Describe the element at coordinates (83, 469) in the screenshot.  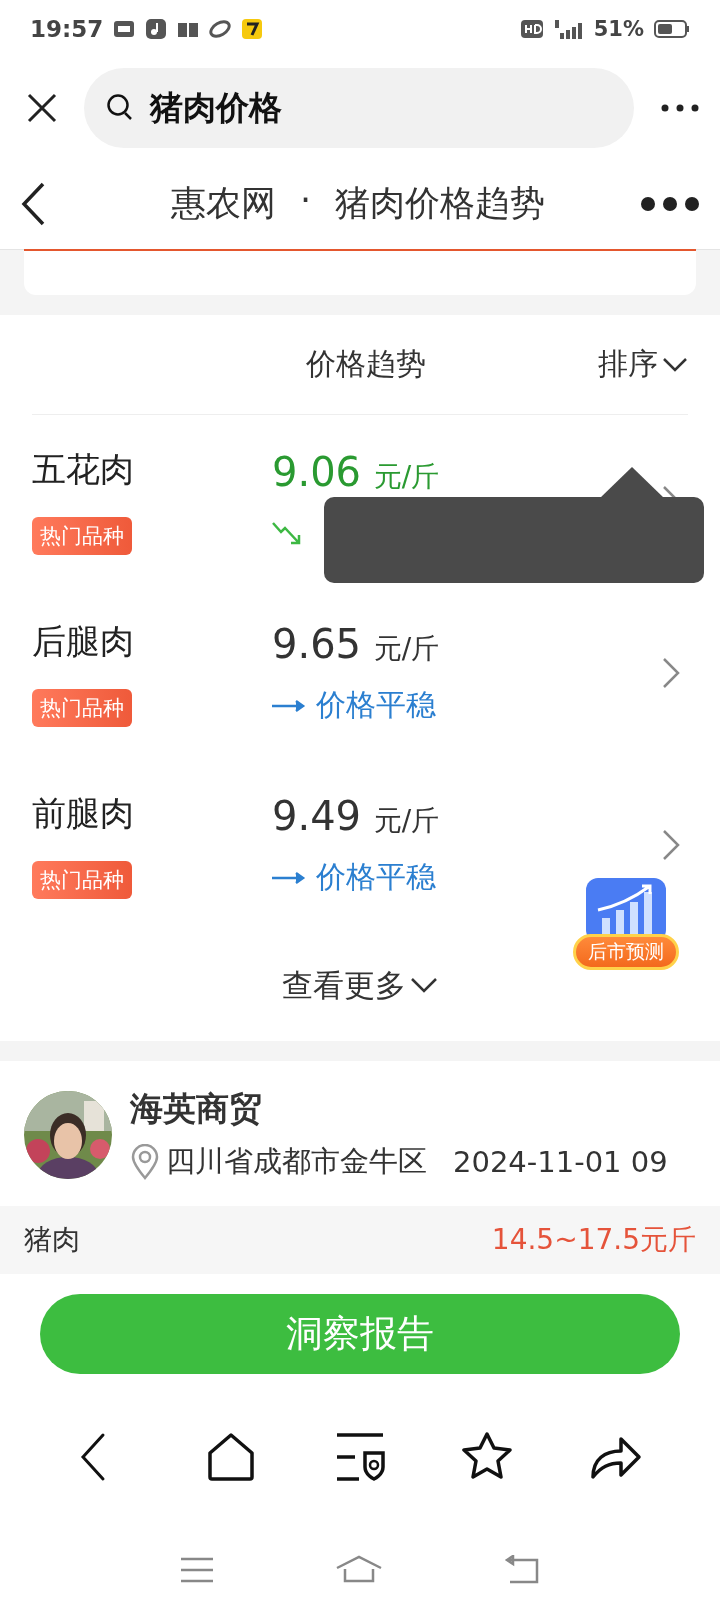
I see `product-name: 五花肉` at that location.